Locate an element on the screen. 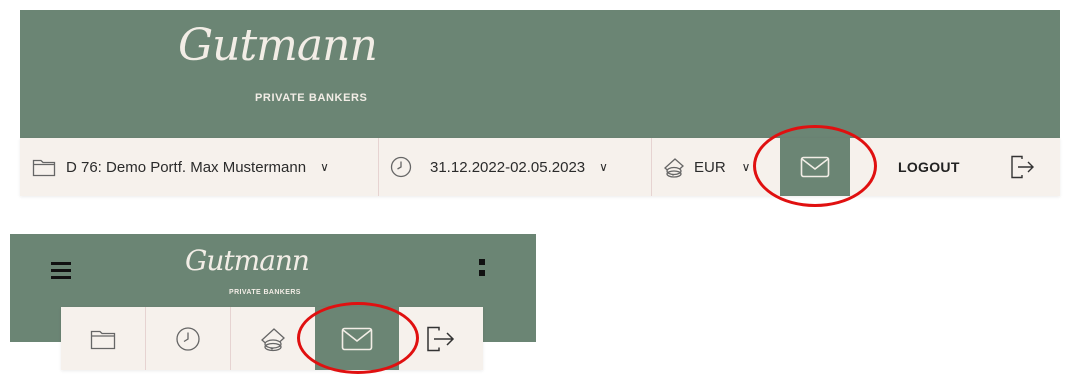  logout-icon-button is located at coordinates (1025, 167).